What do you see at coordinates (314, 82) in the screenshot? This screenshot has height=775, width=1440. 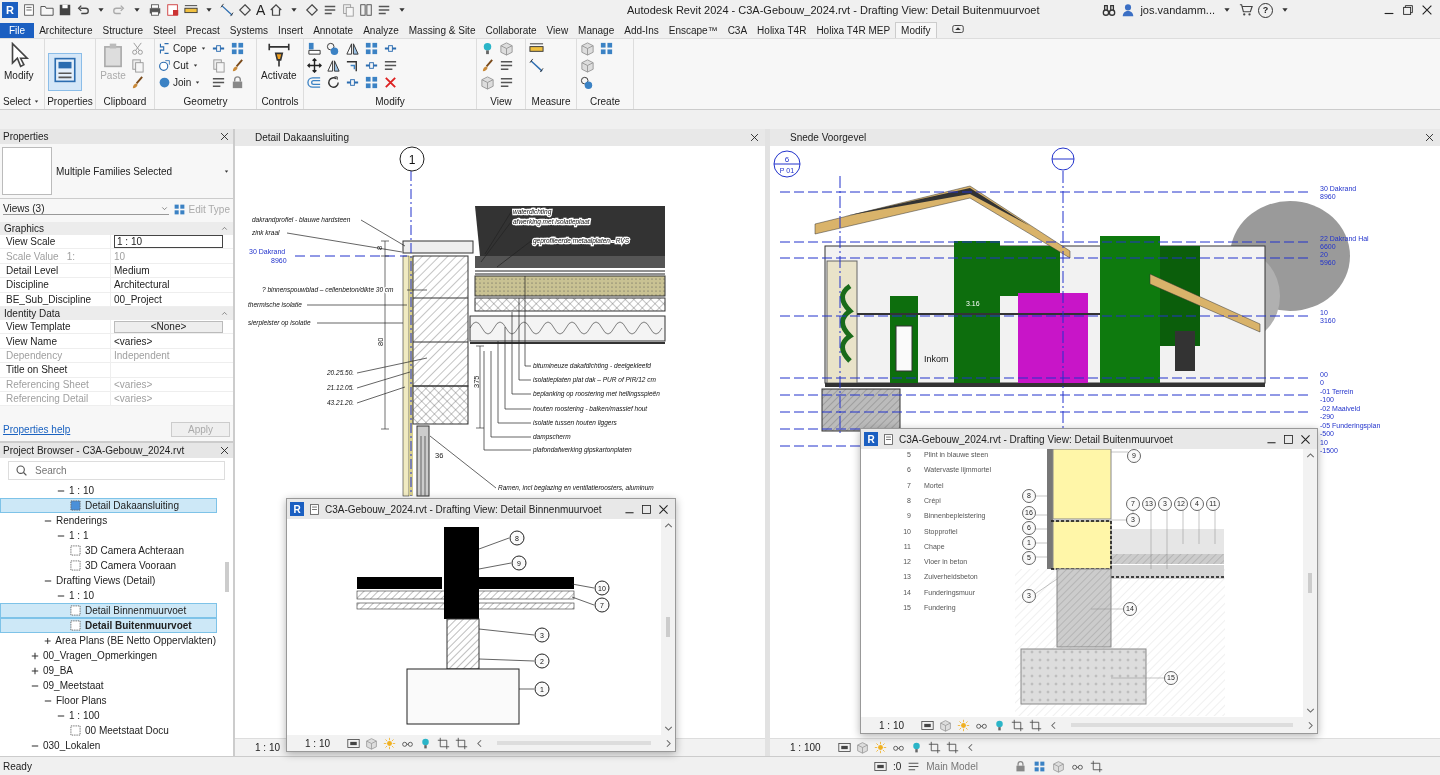 I see `offset-icon` at bounding box center [314, 82].